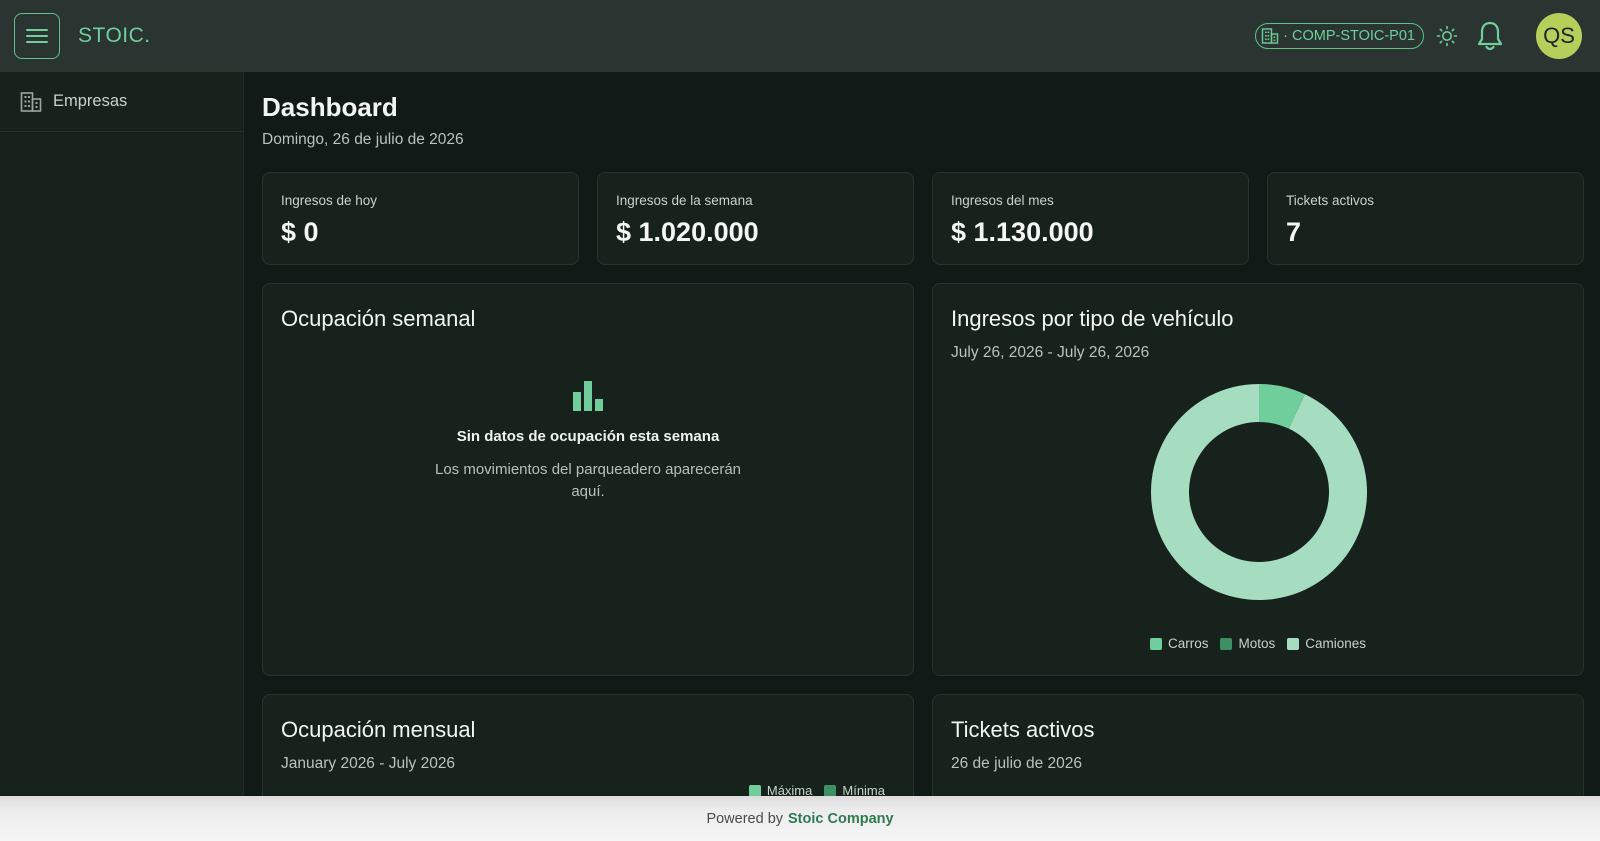  Describe the element at coordinates (1336, 643) in the screenshot. I see `legend-label: Camiones` at that location.